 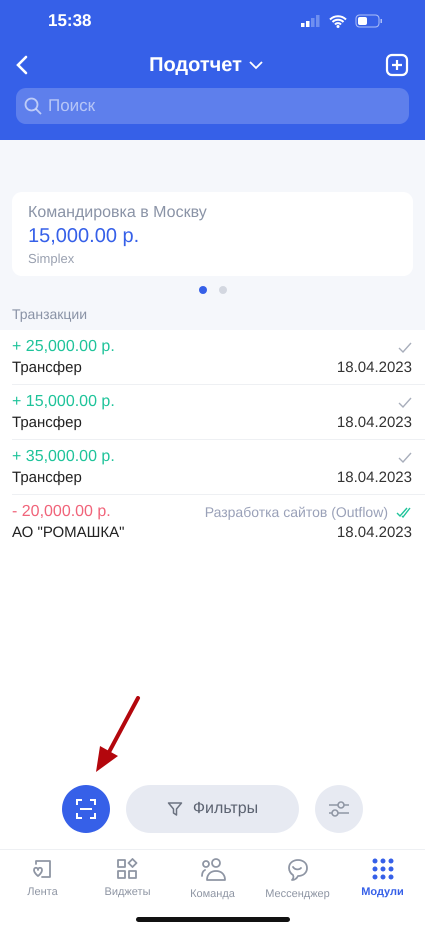 I want to click on tab-item: Виджеты, so click(x=127, y=893).